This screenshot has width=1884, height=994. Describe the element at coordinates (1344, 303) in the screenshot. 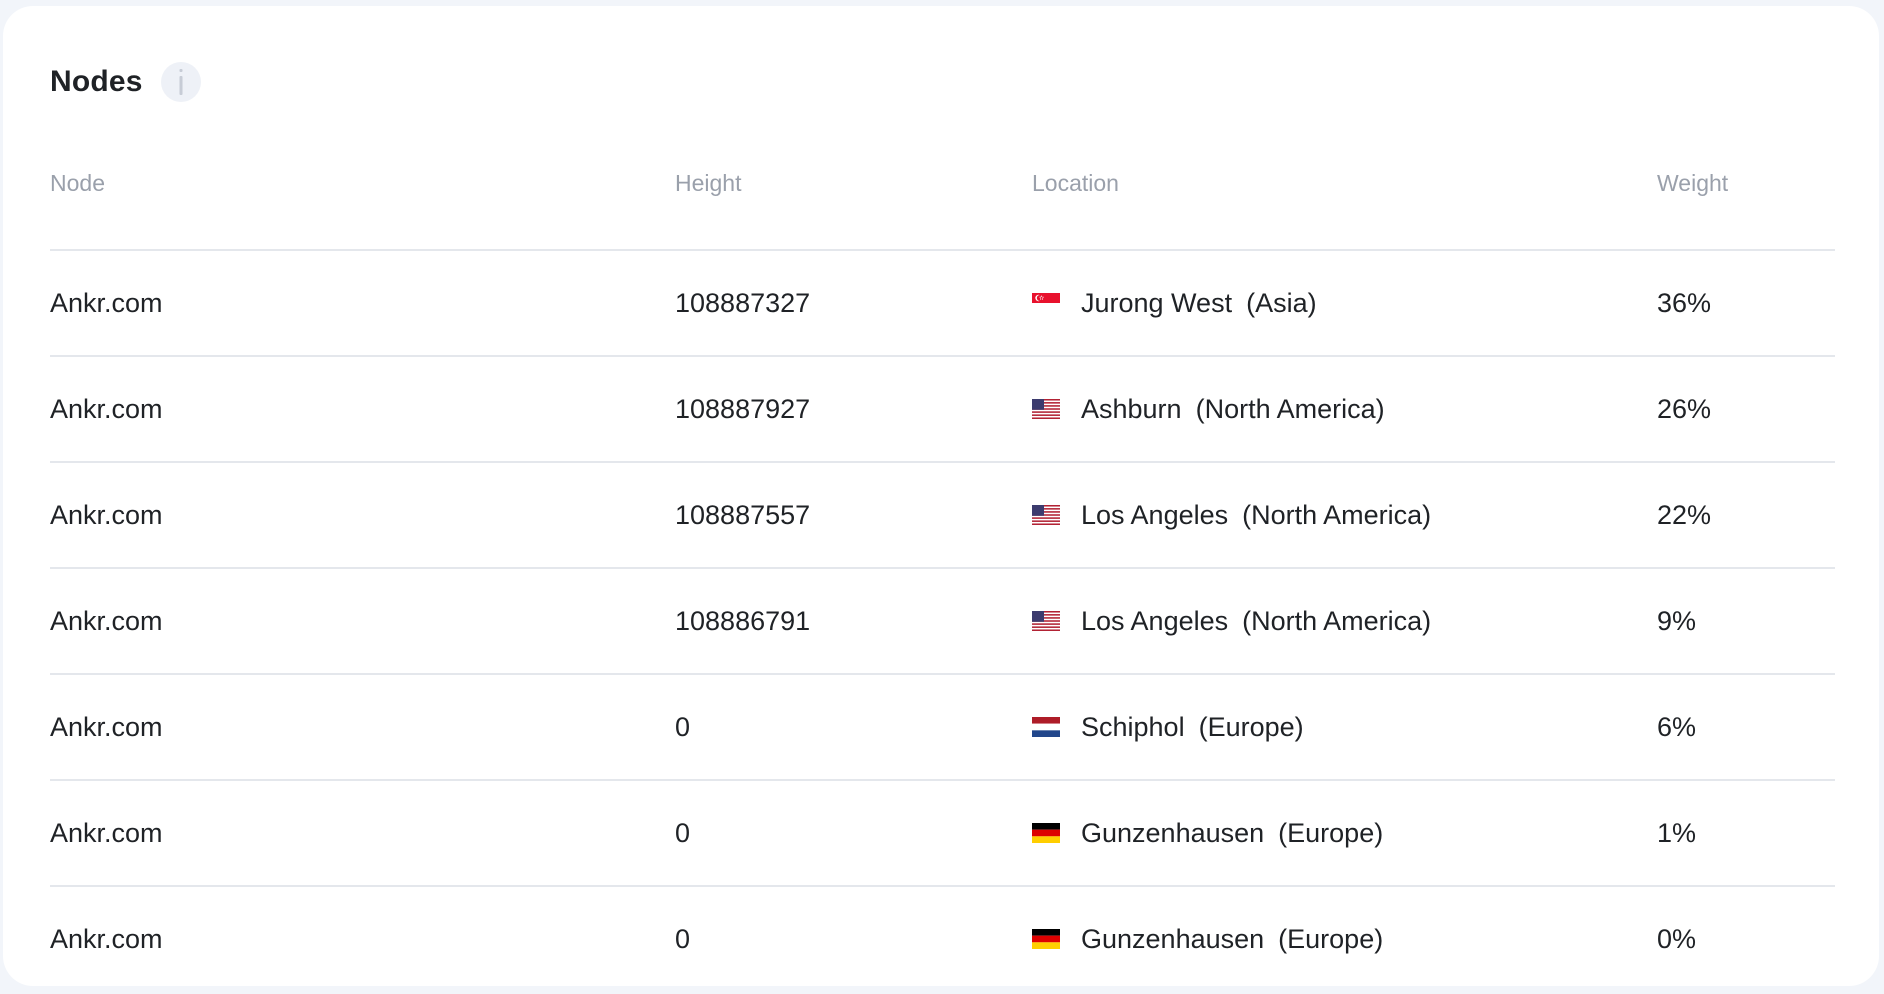

I see `location-cell: Jurong West (Asia)` at that location.